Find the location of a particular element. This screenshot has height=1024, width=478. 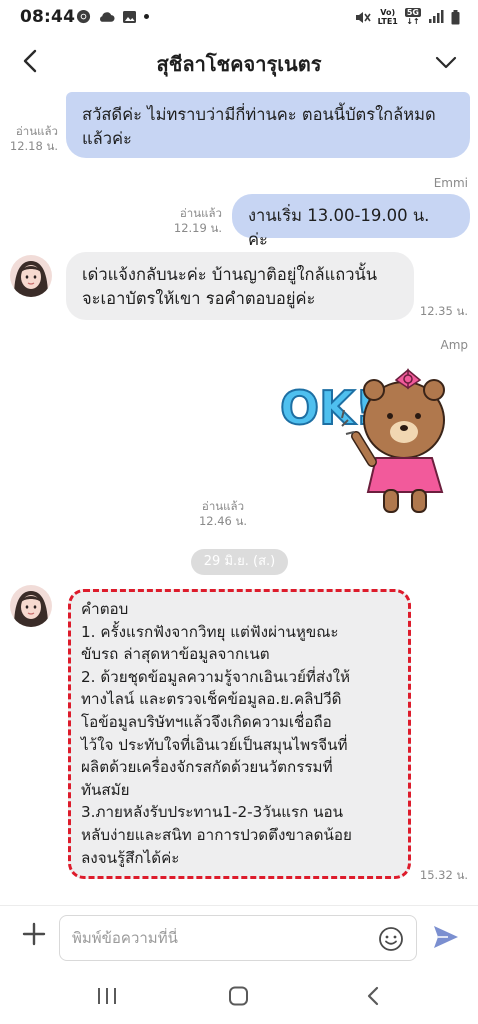

mute-icon is located at coordinates (363, 17).